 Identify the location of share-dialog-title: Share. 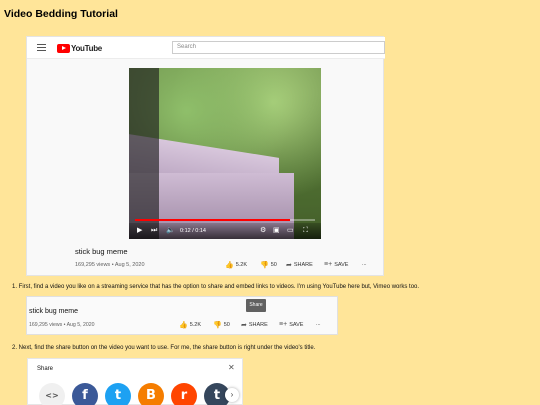
(45, 369).